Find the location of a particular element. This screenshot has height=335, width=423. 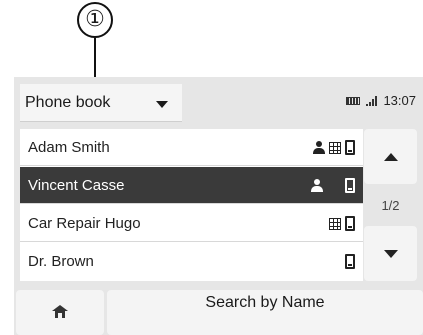

bottom-bar: Search by Name is located at coordinates (218, 312).